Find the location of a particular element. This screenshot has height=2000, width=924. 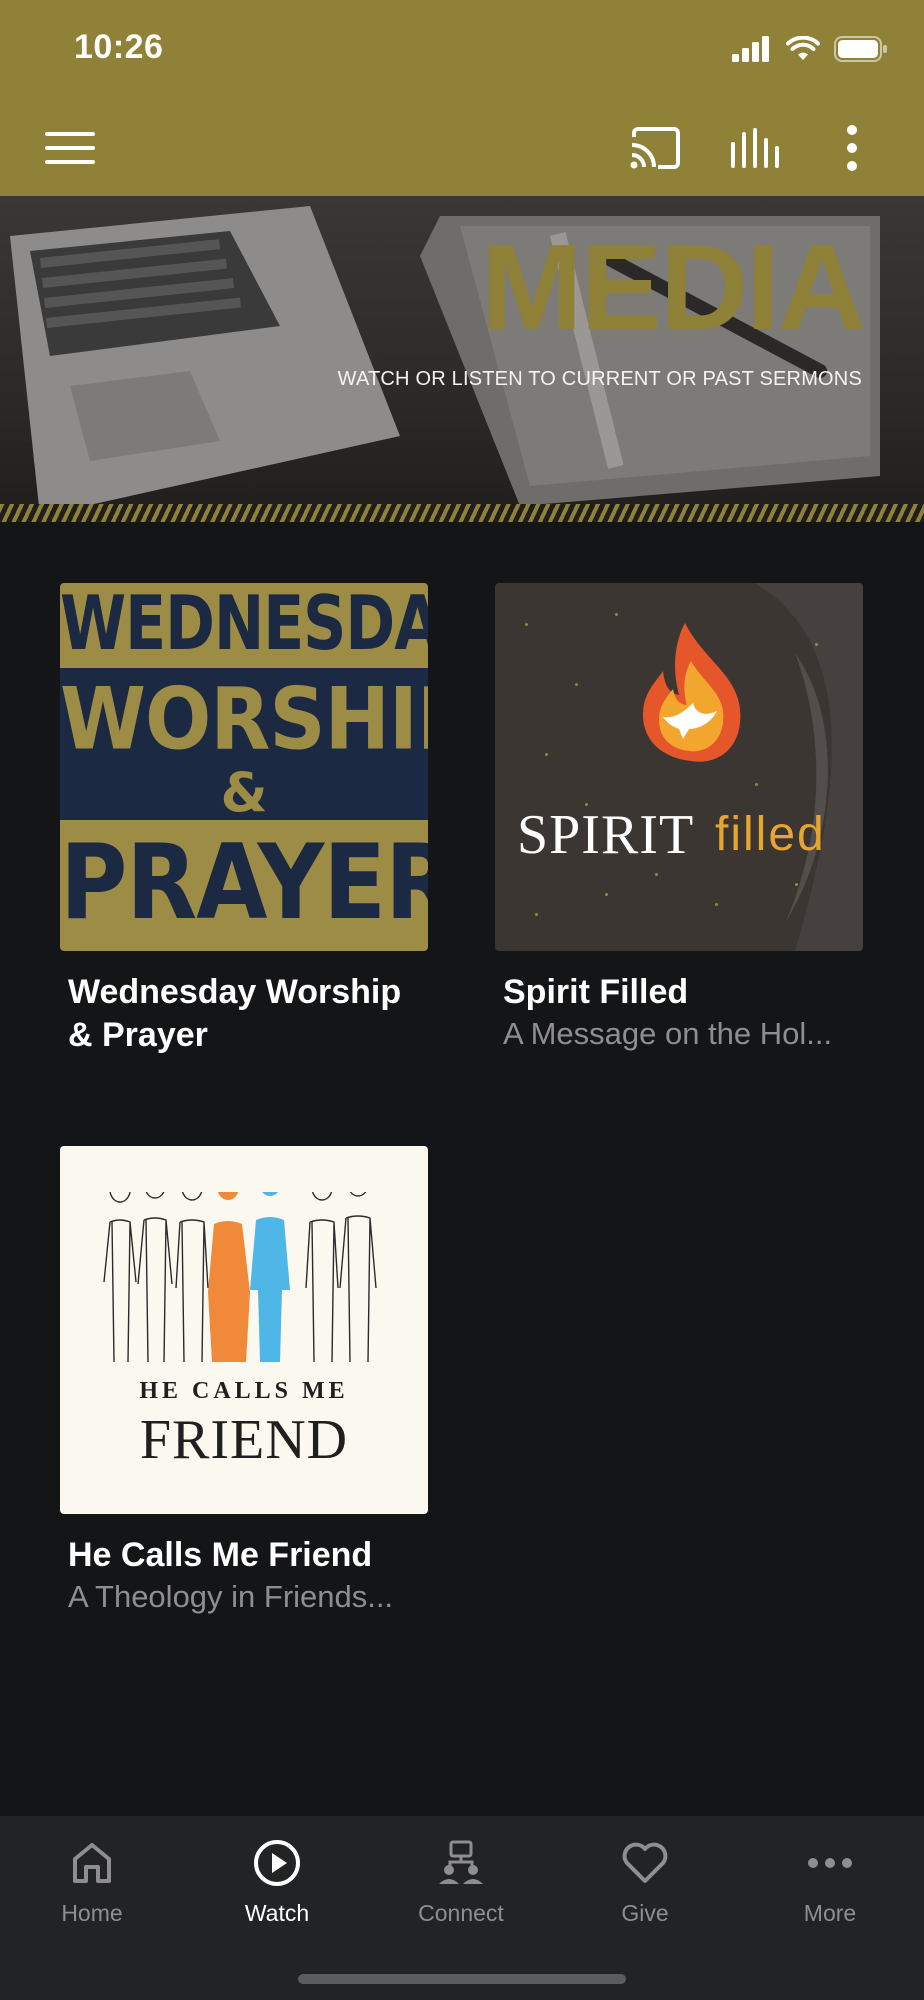

more-options-button is located at coordinates (852, 148).